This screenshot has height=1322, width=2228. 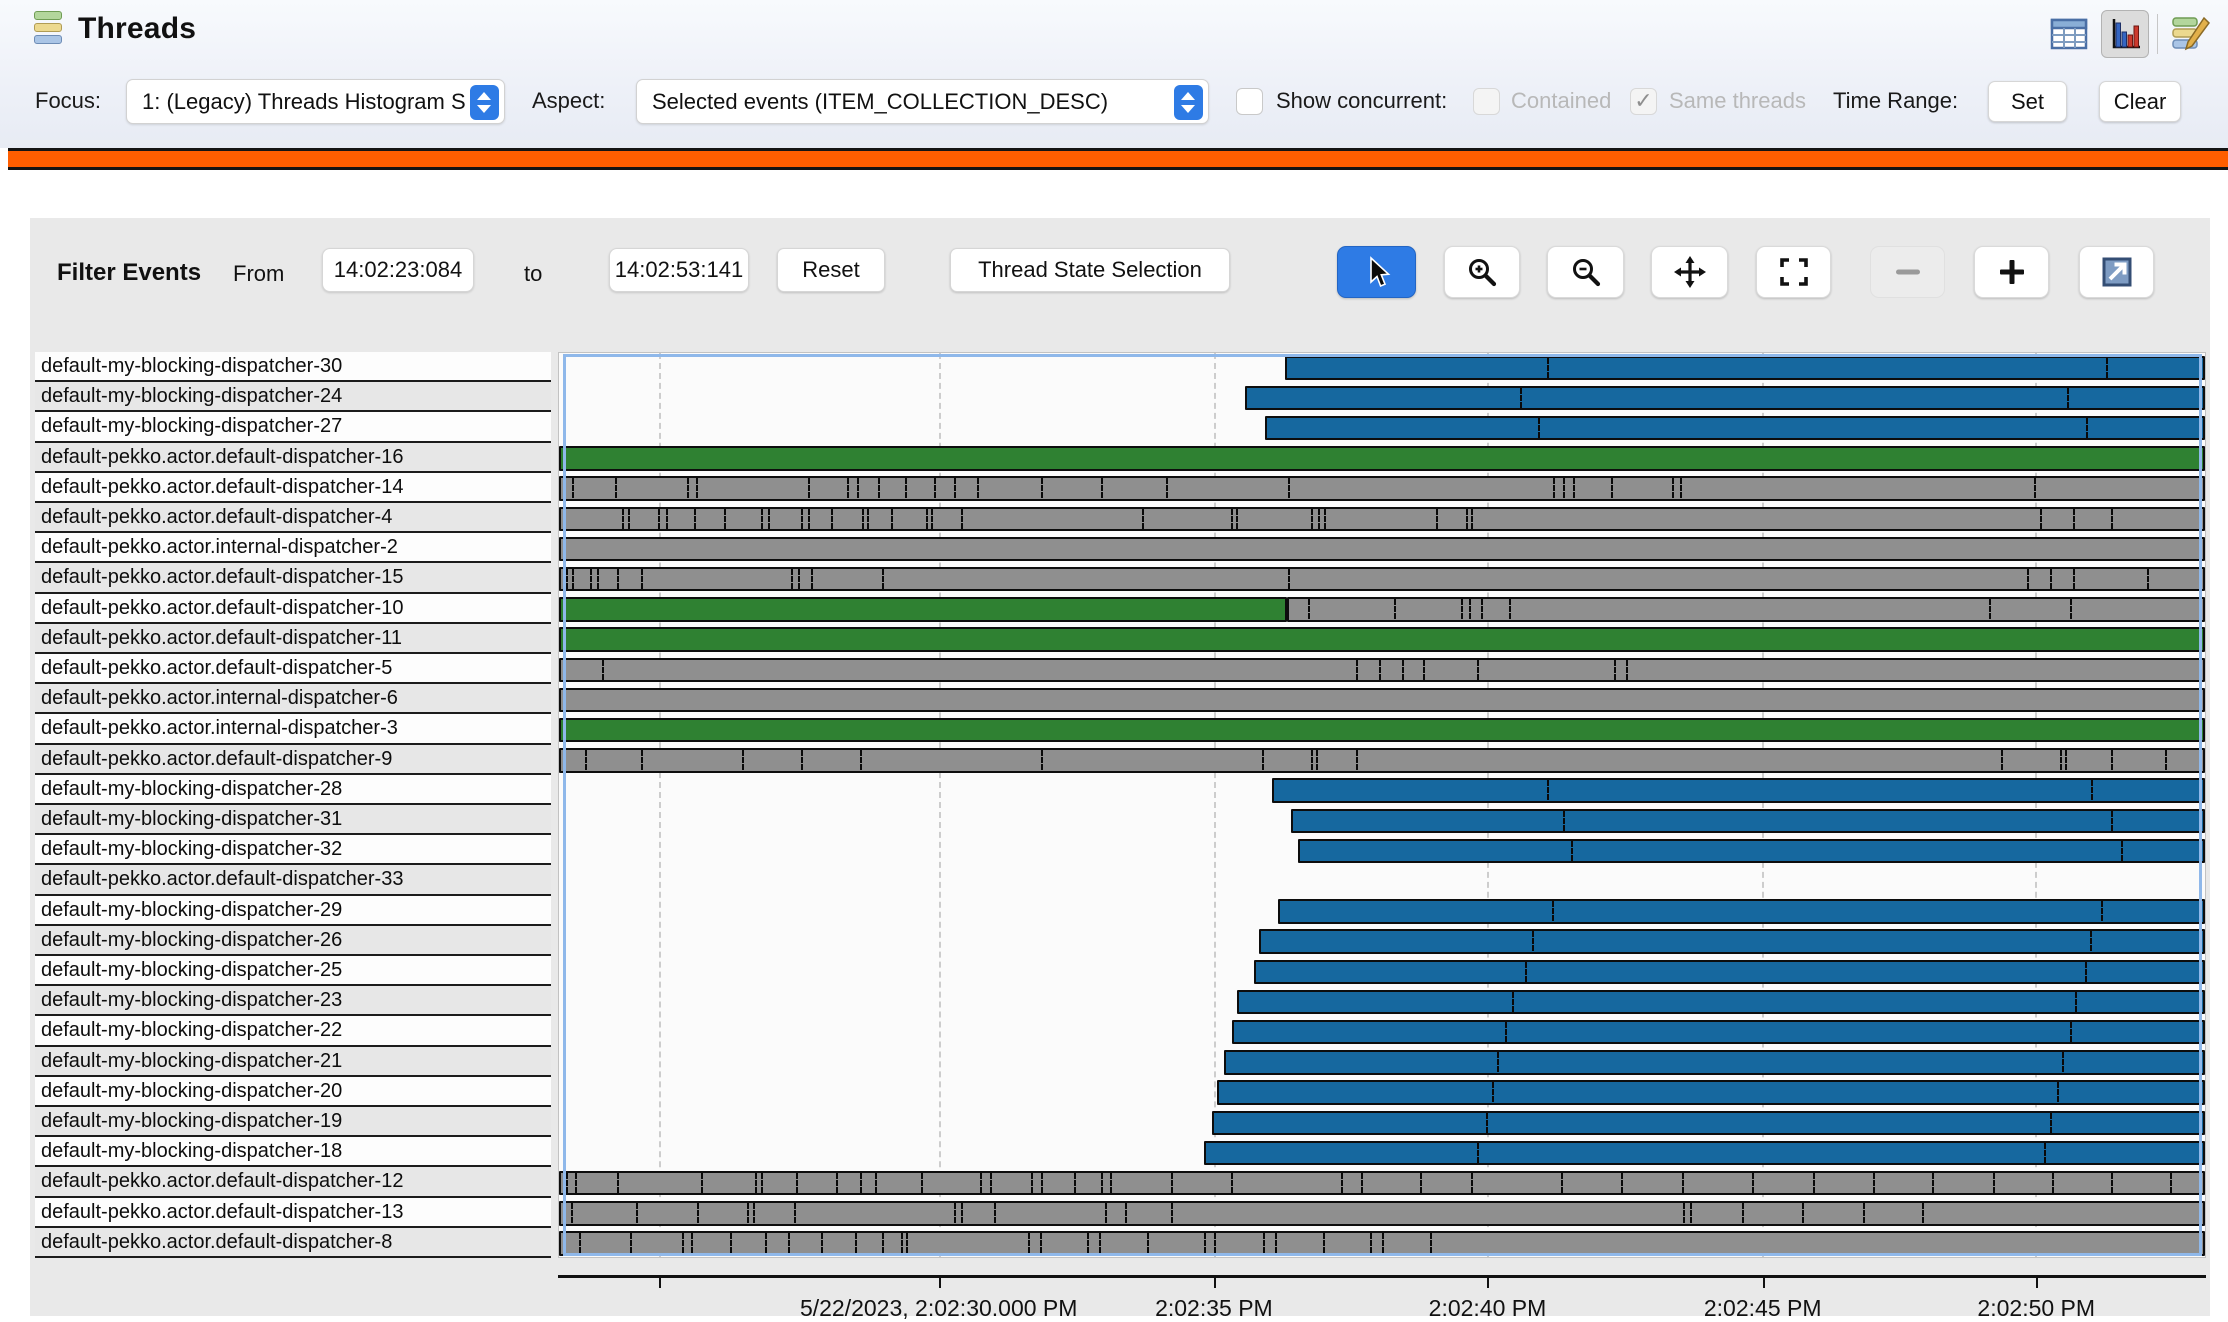 What do you see at coordinates (293, 910) in the screenshot?
I see `thread-label: default-my-blocking-dispatcher-29` at bounding box center [293, 910].